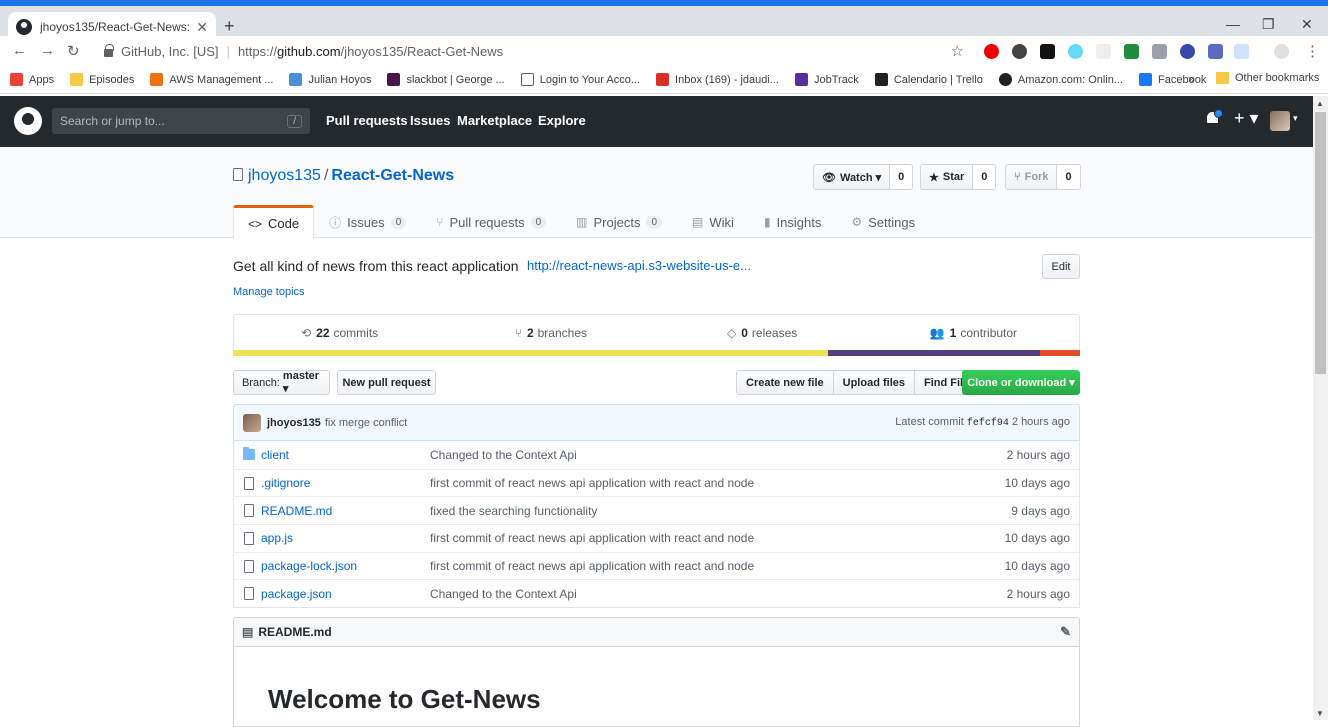 This screenshot has height=727, width=1328. Describe the element at coordinates (619, 221) in the screenshot. I see `tab-projects: ▥ Projects 0` at that location.